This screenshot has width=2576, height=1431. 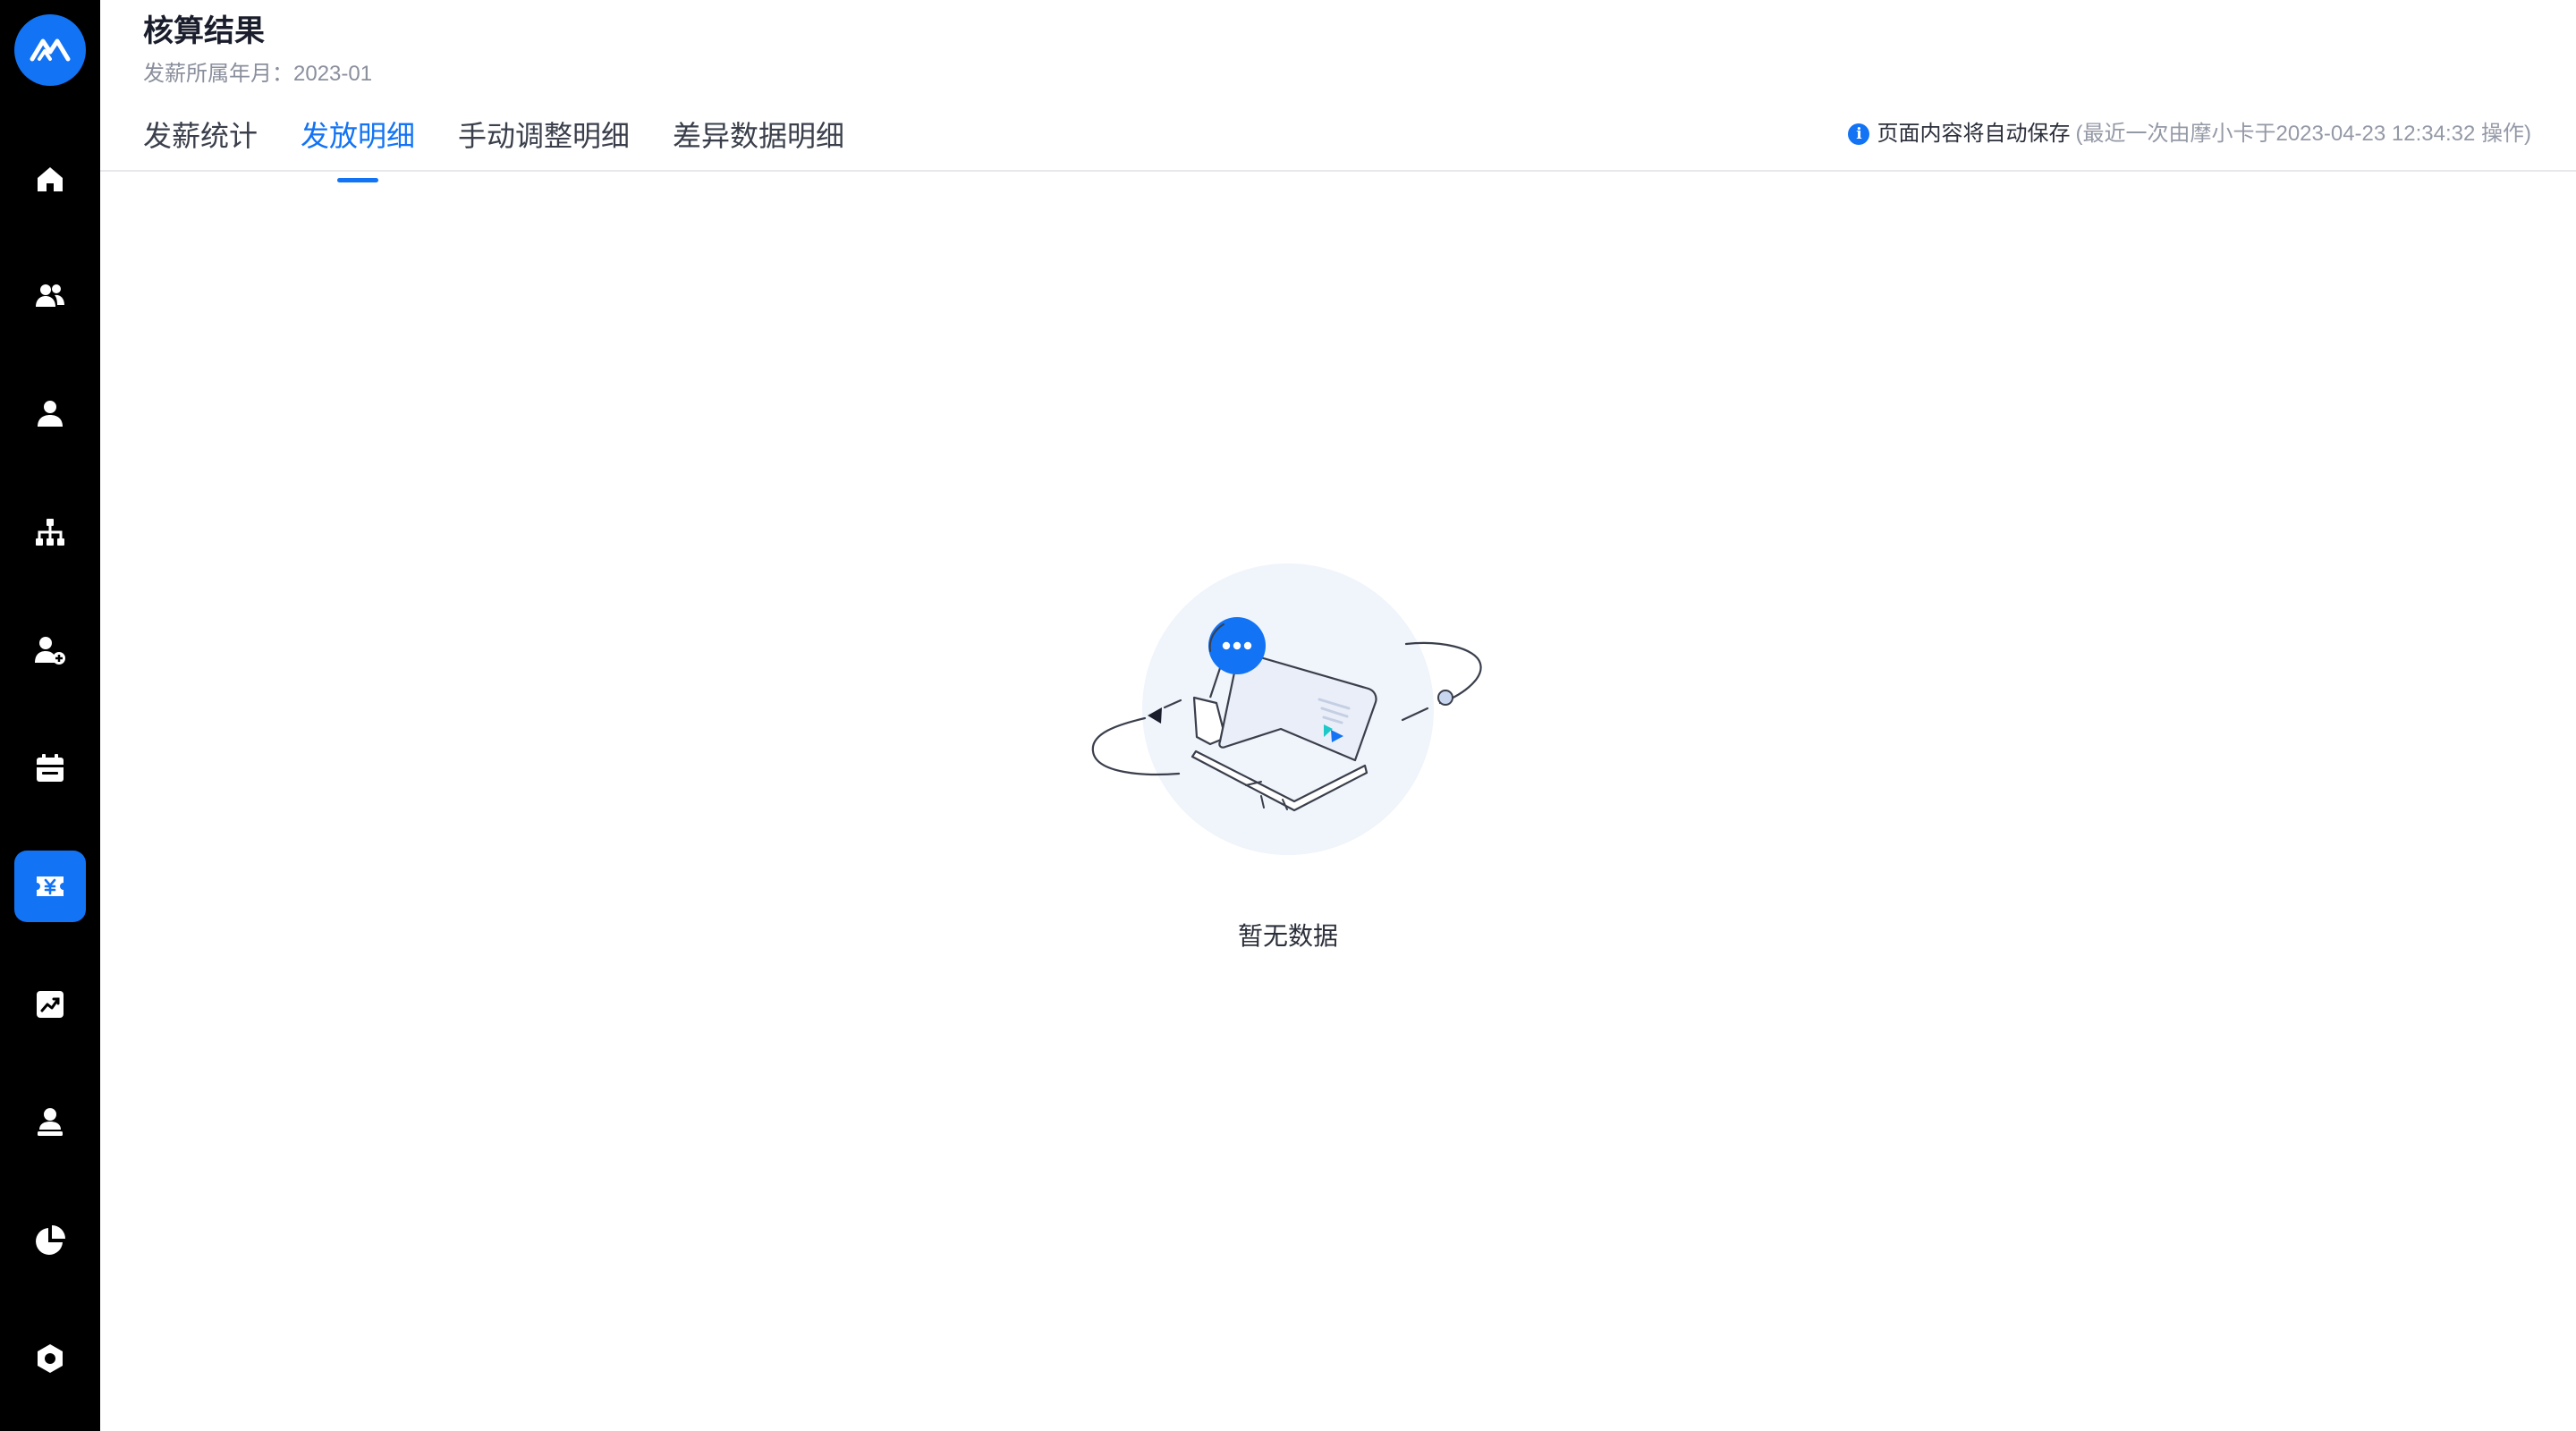 I want to click on sidebar-item-payroll, so click(x=50, y=887).